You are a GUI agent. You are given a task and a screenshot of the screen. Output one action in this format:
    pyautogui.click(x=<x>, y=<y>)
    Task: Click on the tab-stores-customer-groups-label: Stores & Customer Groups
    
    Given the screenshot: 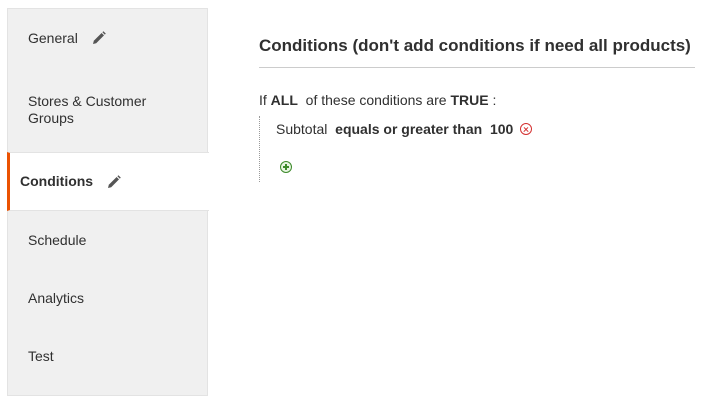 What is the action you would take?
    pyautogui.click(x=87, y=109)
    